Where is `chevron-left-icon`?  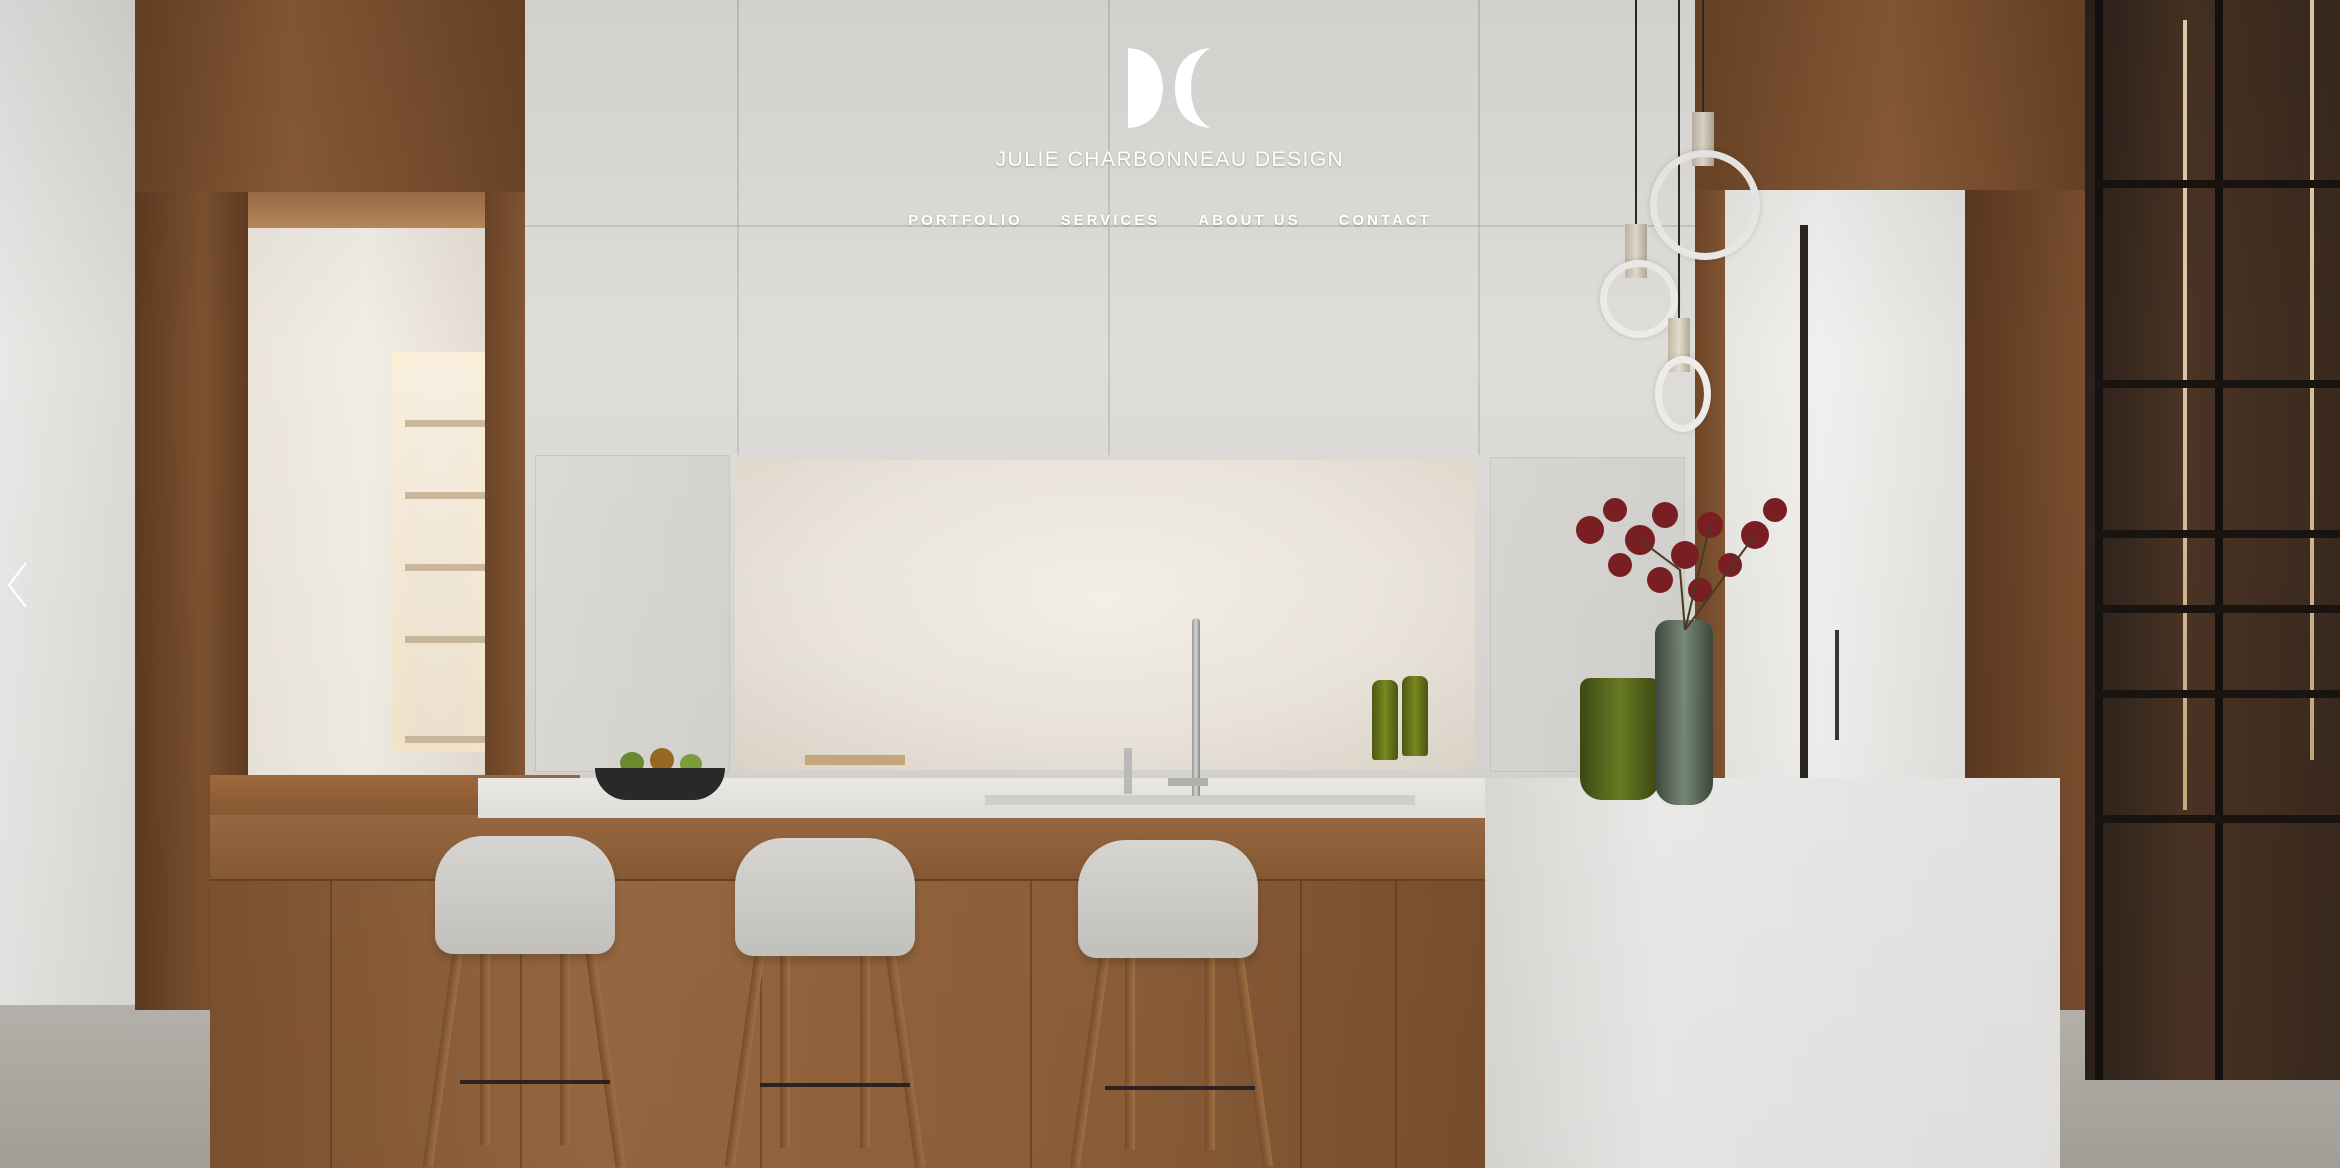
chevron-left-icon is located at coordinates (17, 585).